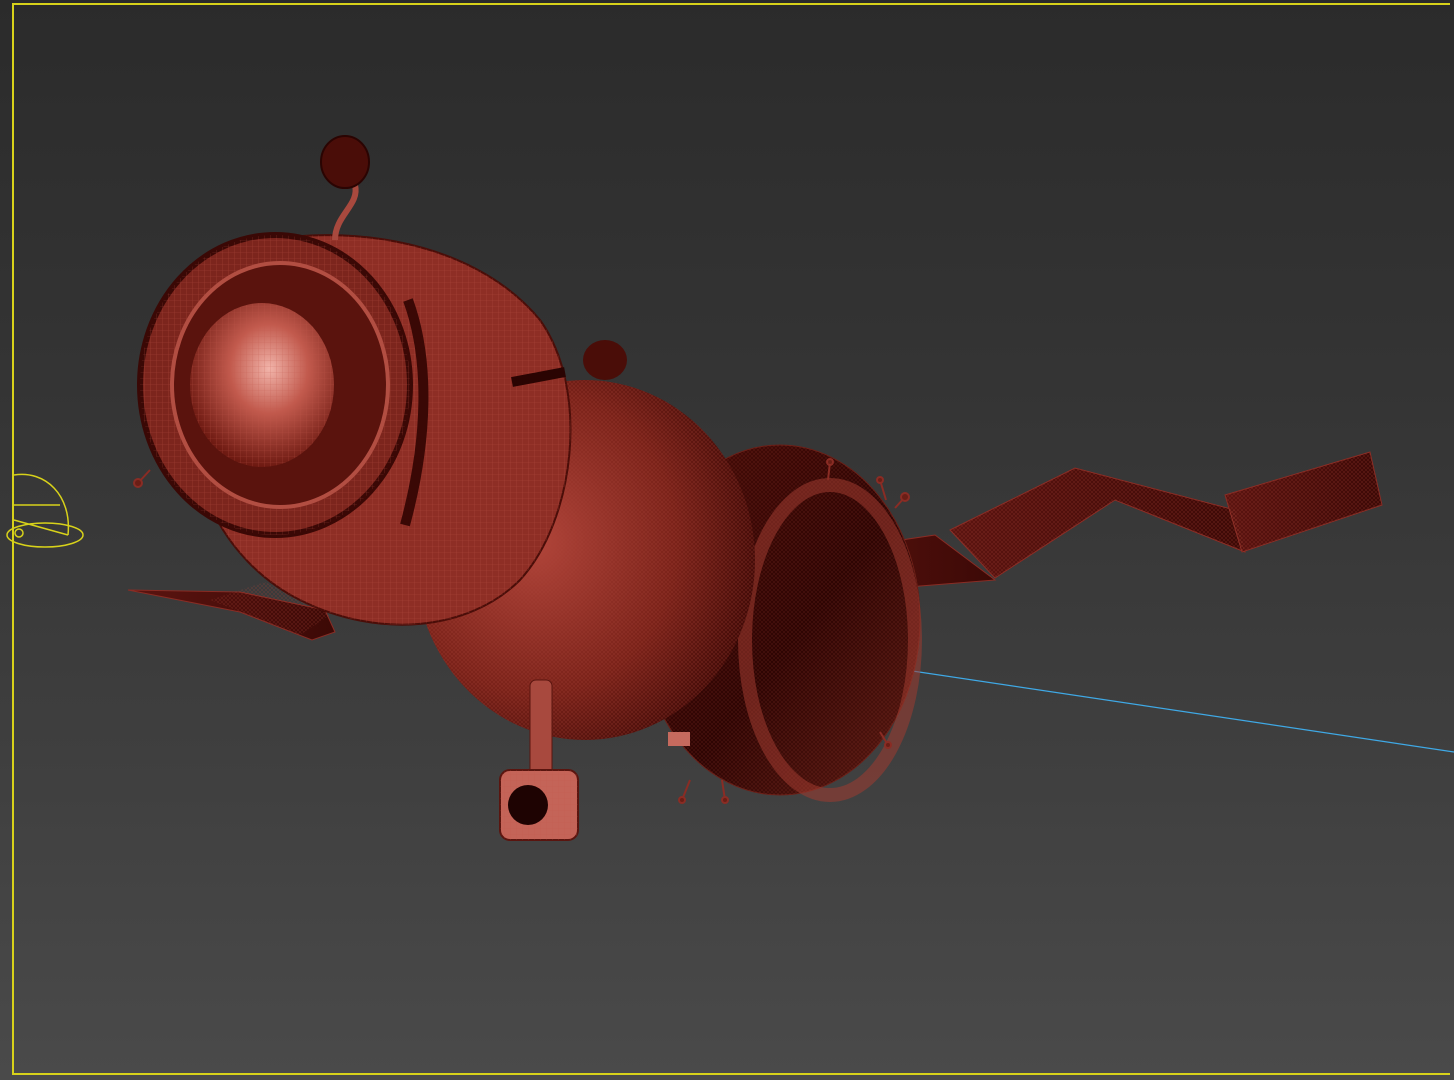  What do you see at coordinates (354, 429) in the screenshot?
I see `descent-module` at bounding box center [354, 429].